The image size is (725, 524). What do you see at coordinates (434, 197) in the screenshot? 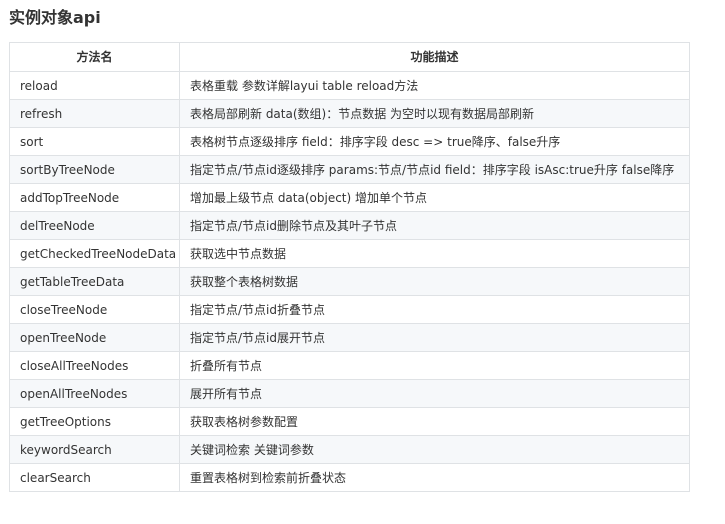
I see `description-cell: 增加最上级节点 data(object) 增加单个节点` at bounding box center [434, 197].